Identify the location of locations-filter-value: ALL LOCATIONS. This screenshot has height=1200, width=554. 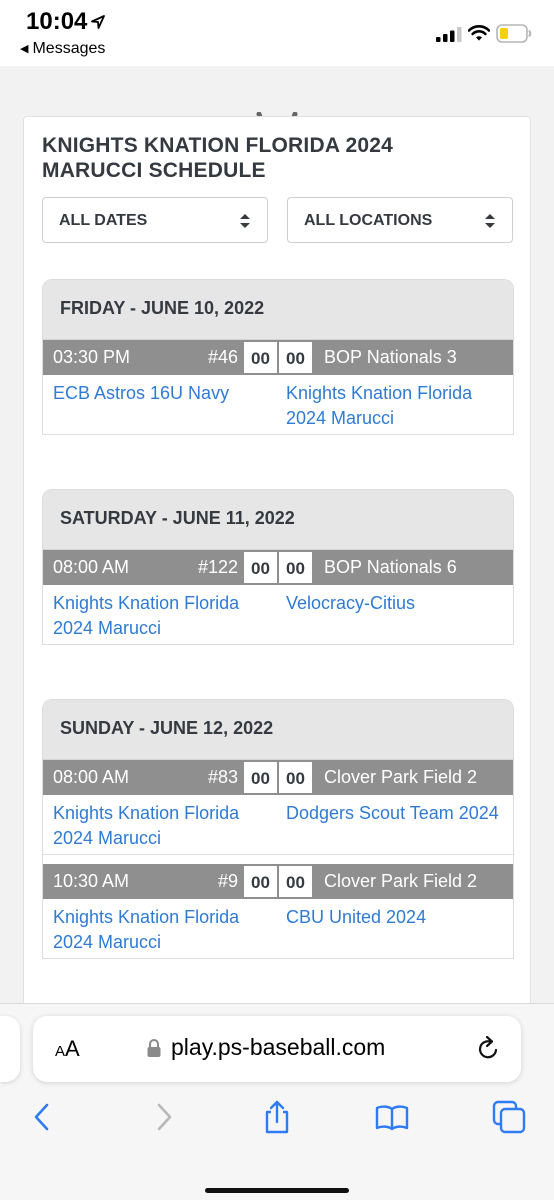
(368, 220).